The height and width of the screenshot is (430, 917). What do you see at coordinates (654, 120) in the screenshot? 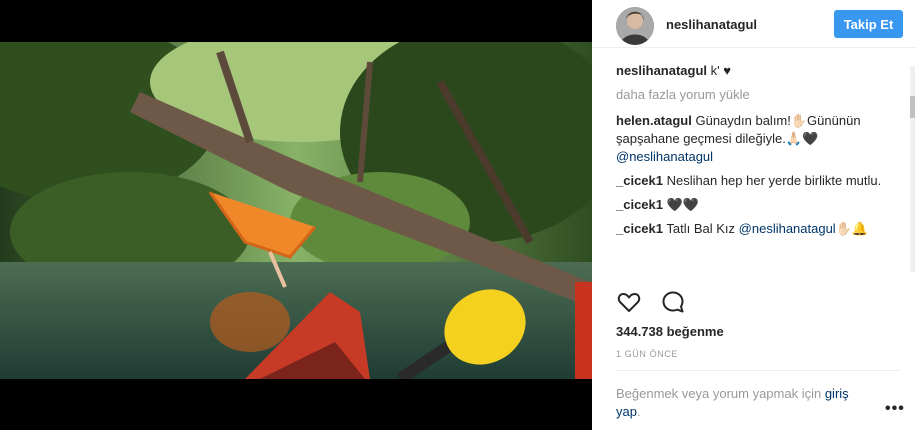
I see `comment-username: helen.atagul` at bounding box center [654, 120].